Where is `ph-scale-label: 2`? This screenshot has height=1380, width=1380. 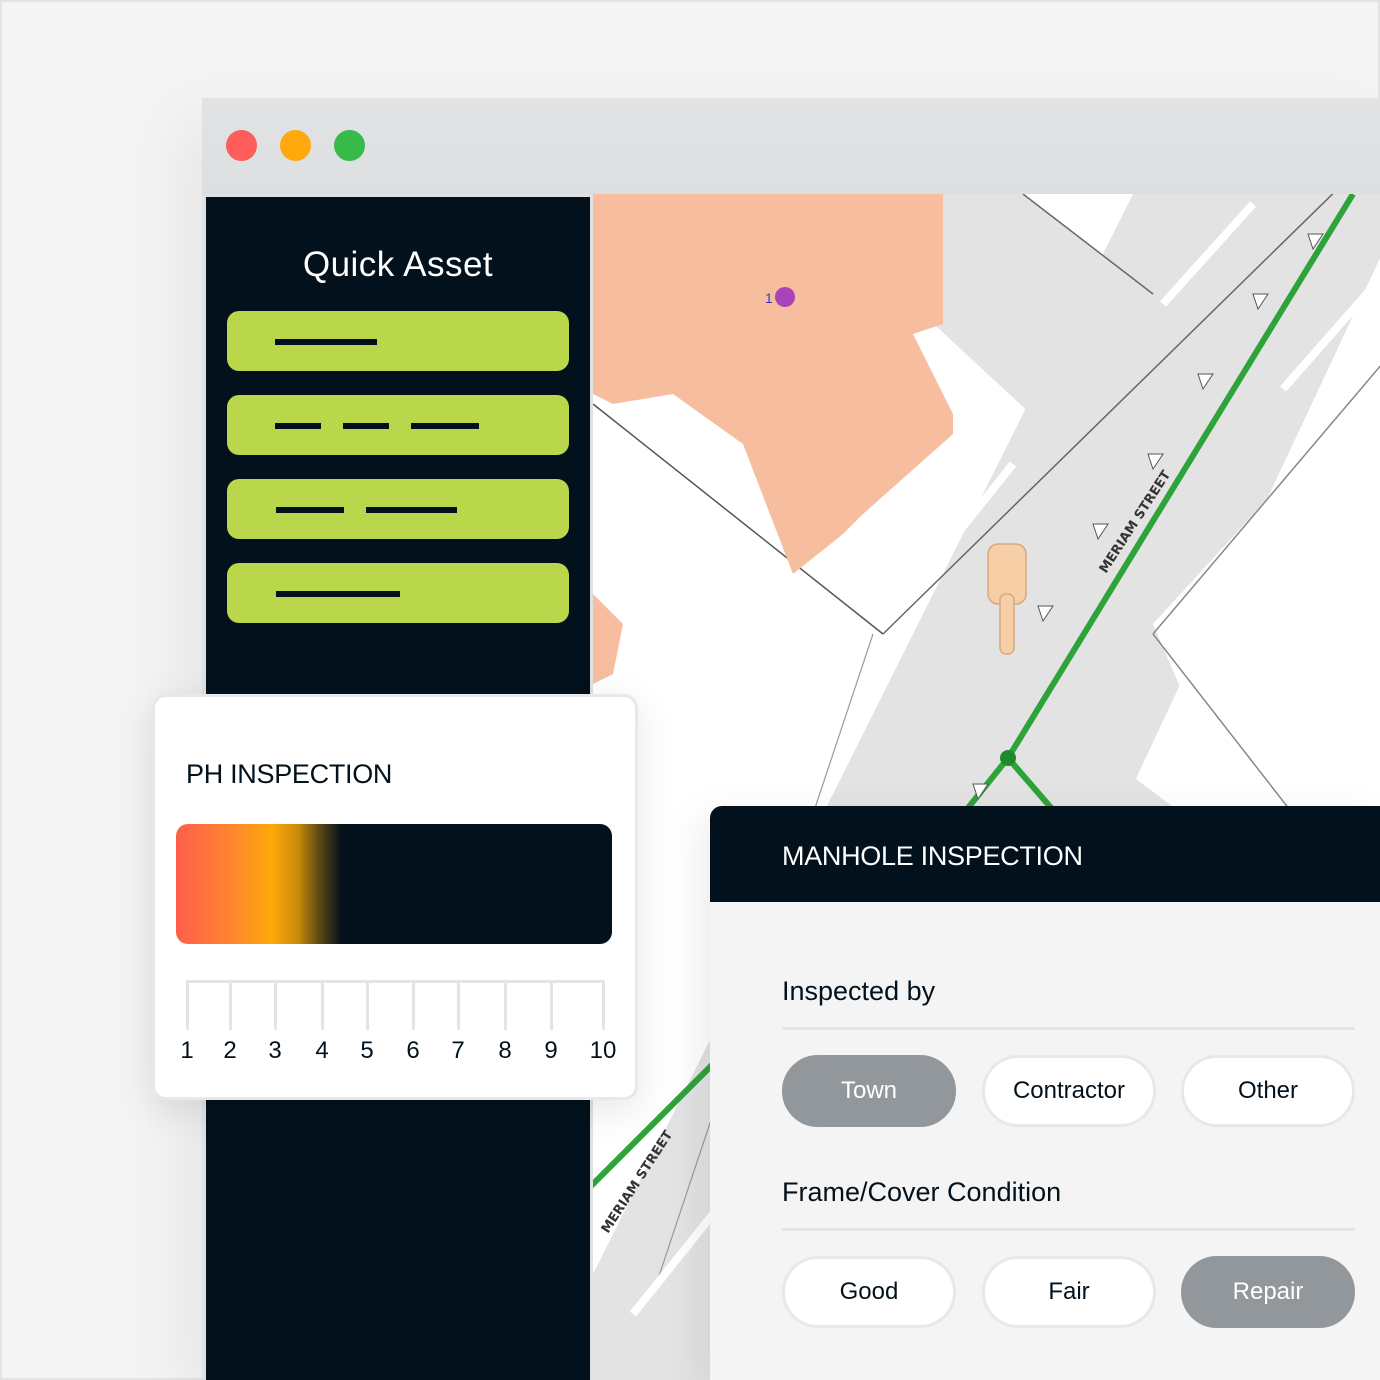
ph-scale-label: 2 is located at coordinates (230, 1050).